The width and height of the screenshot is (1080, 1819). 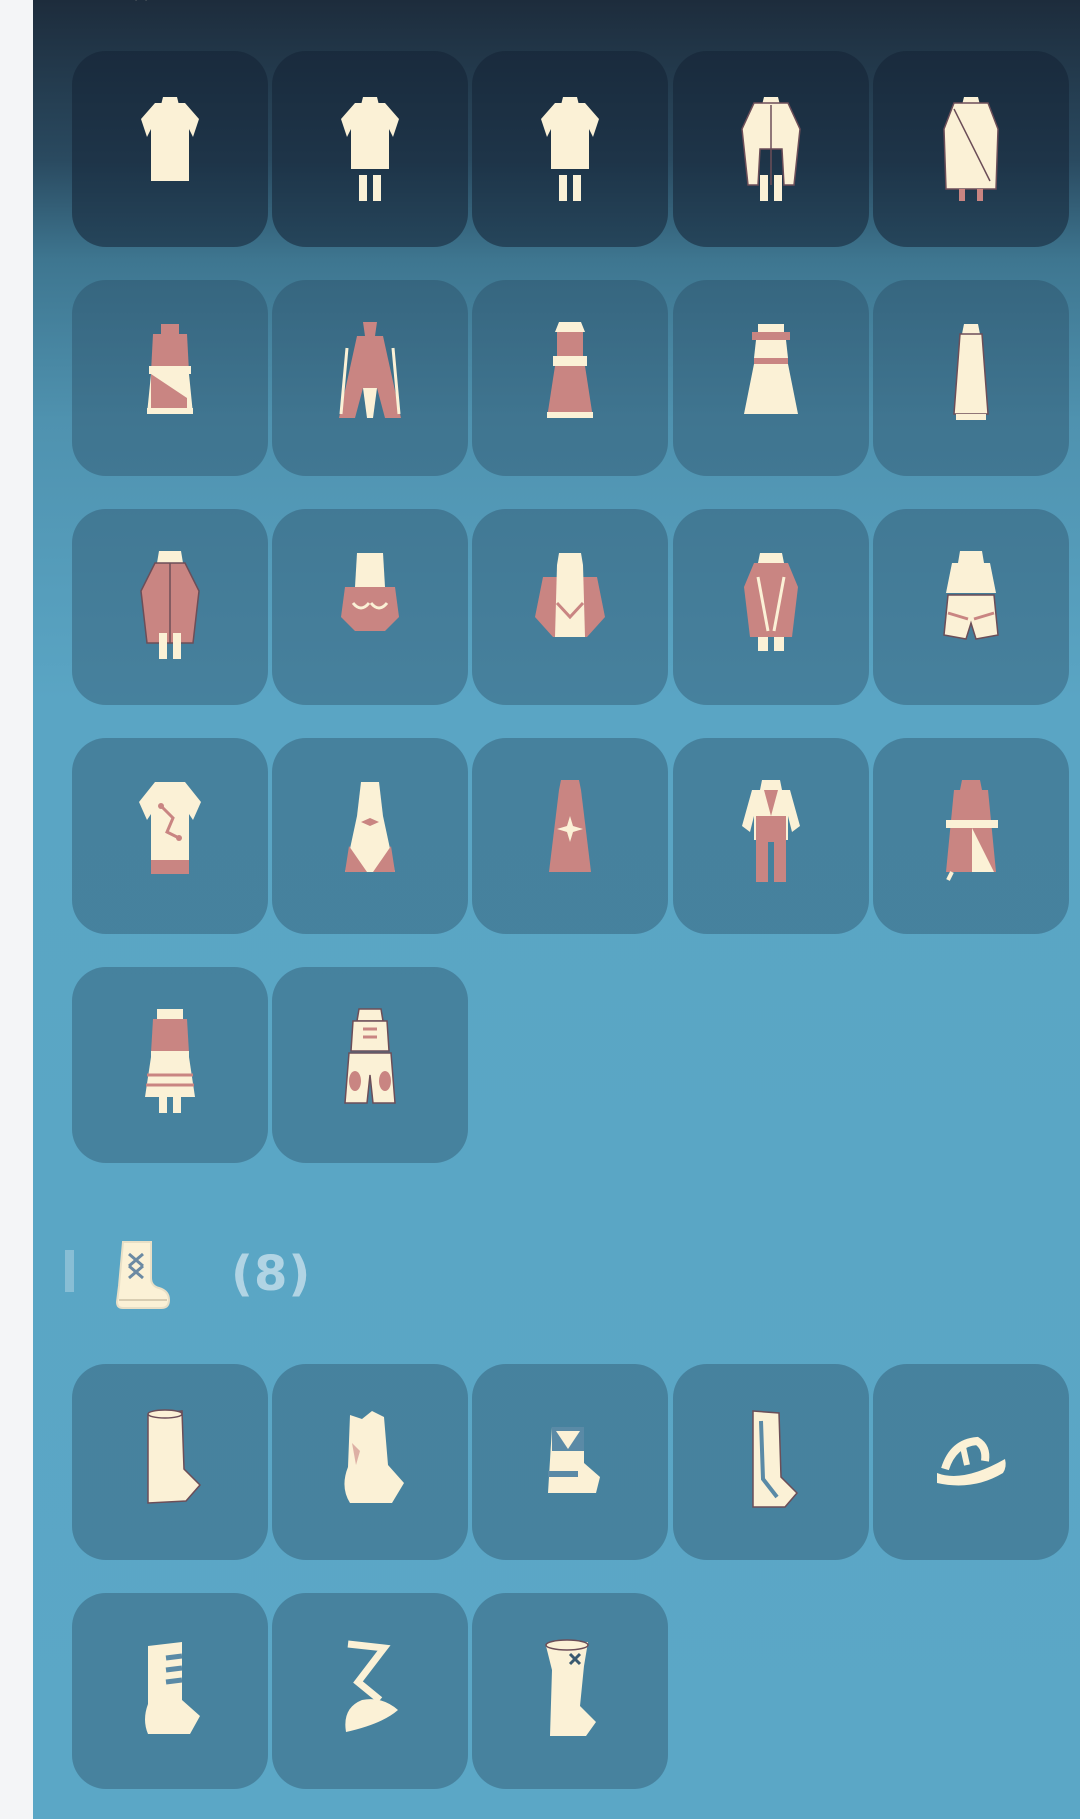 I want to click on bow-dress-icon, so click(x=370, y=827).